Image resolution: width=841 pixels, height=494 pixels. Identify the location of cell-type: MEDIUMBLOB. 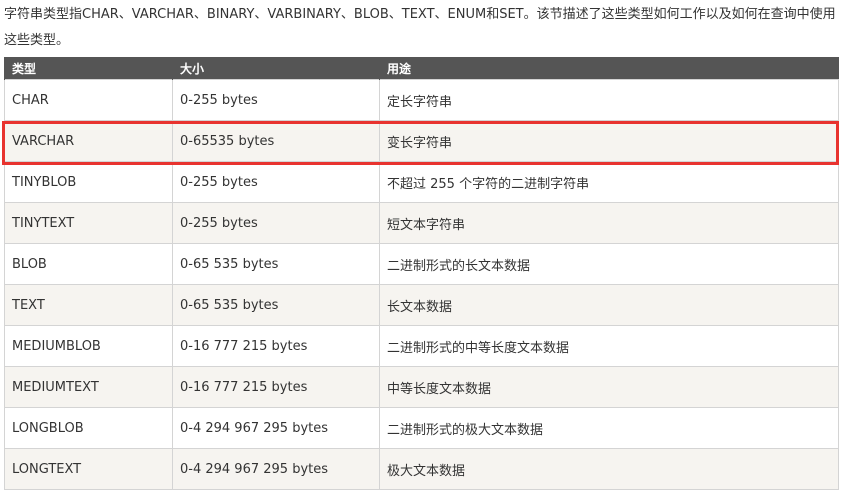
(88, 346).